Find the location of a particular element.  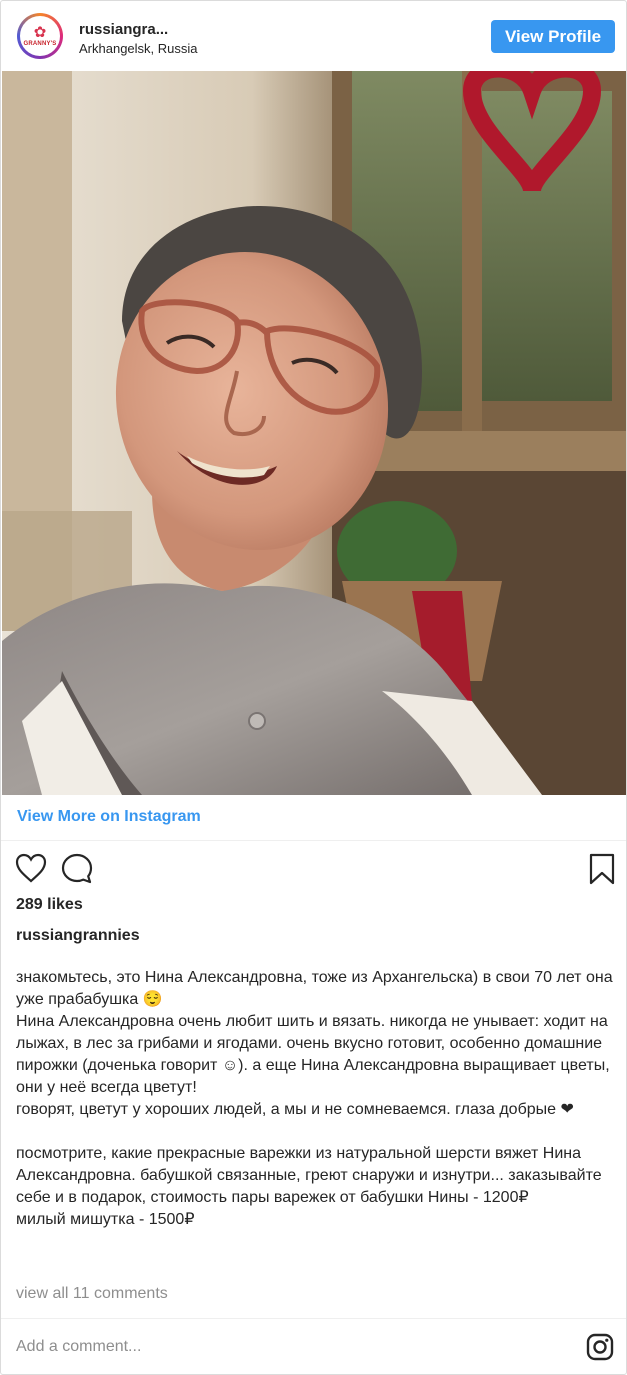

comment-input is located at coordinates (286, 1347).